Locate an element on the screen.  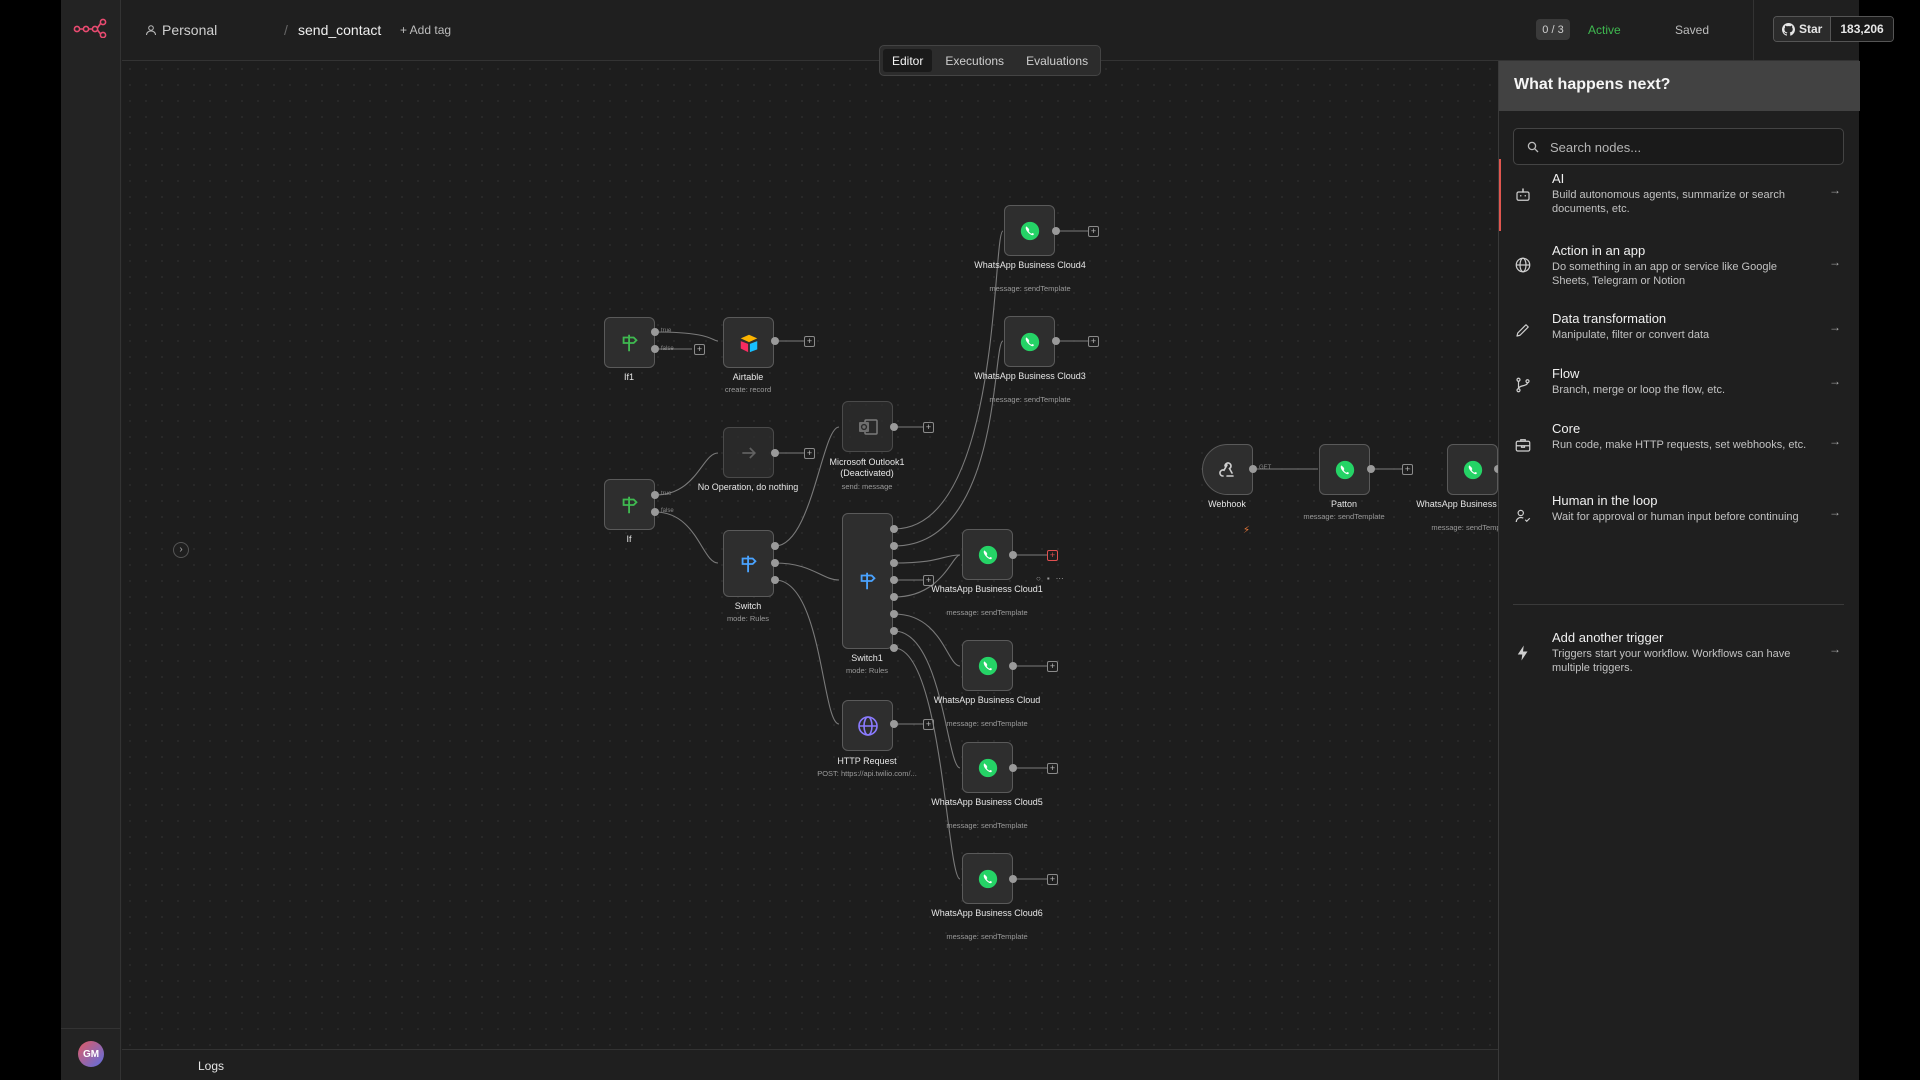
node-label: Switch is located at coordinates (748, 606).